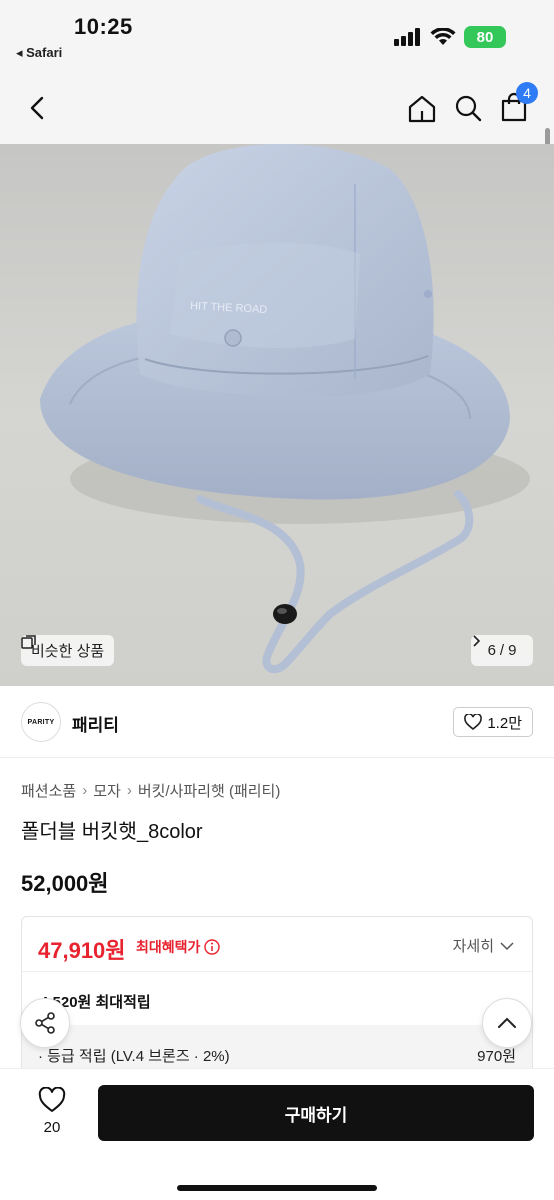 The height and width of the screenshot is (1200, 554). Describe the element at coordinates (512, 650) in the screenshot. I see `total-image-number: 9` at that location.